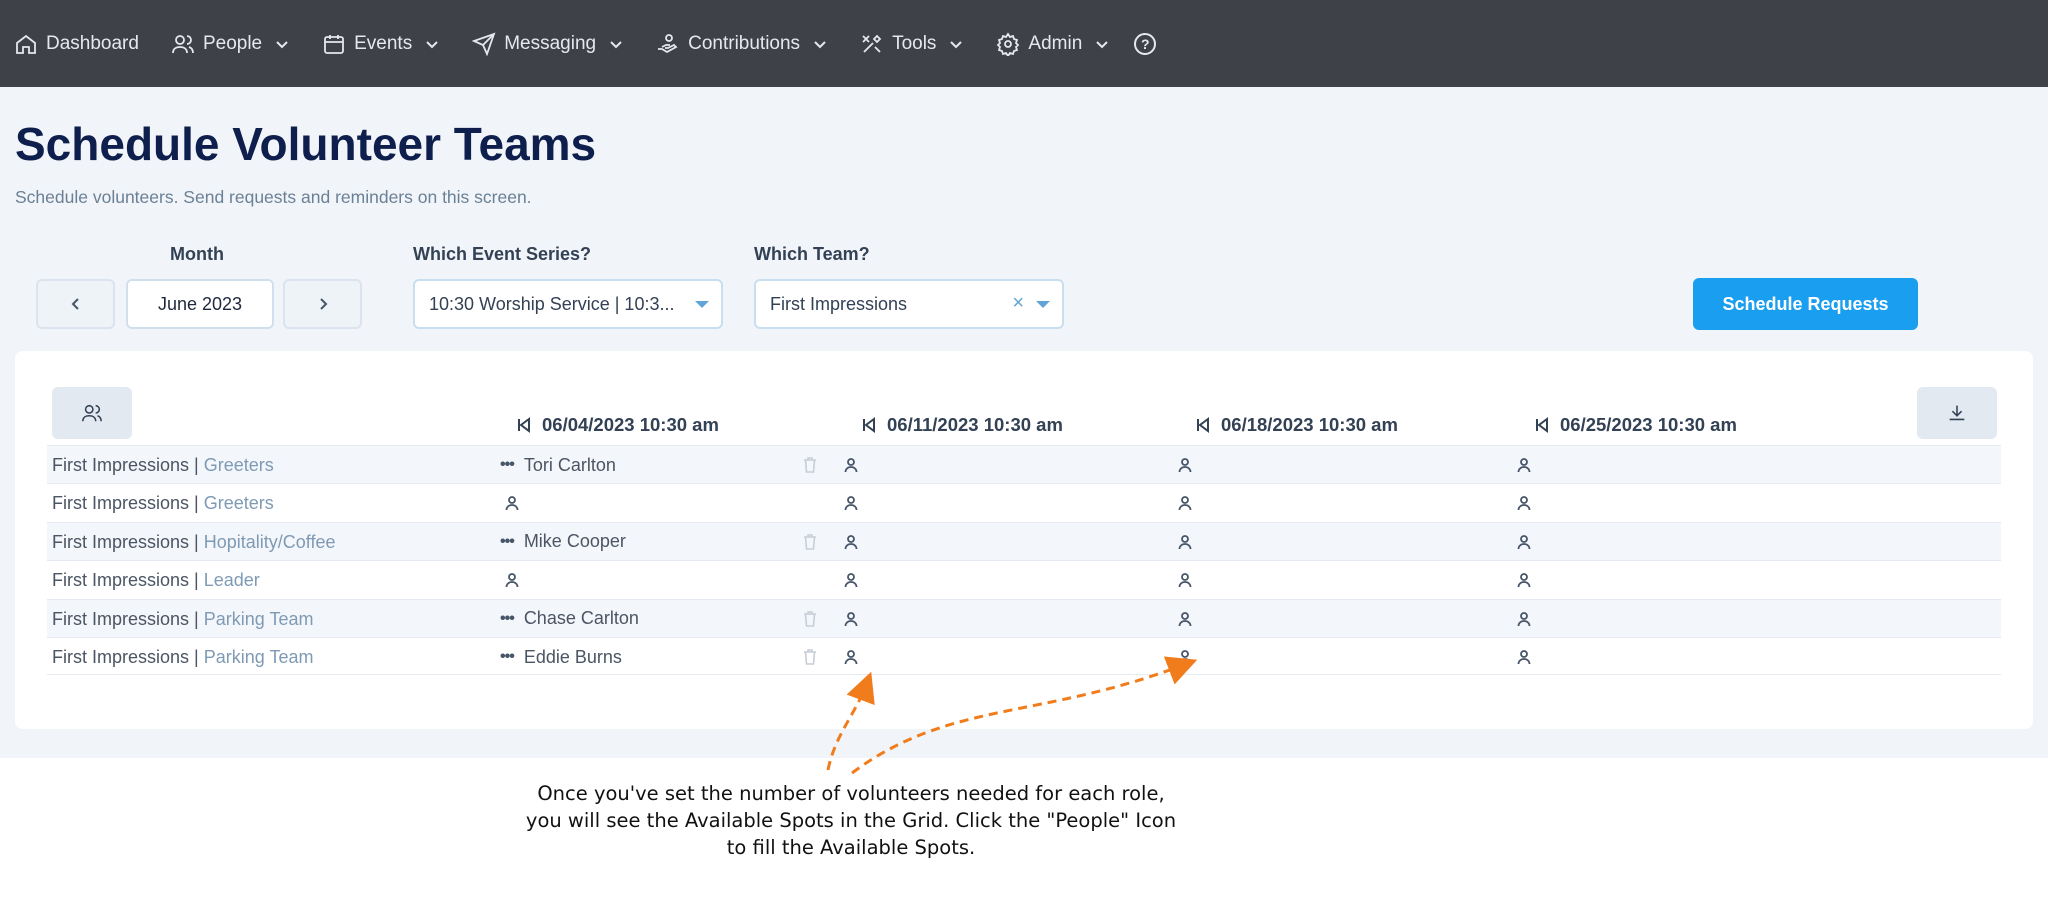 This screenshot has height=897, width=2048. What do you see at coordinates (912, 44) in the screenshot?
I see `nav-tools: Tools` at bounding box center [912, 44].